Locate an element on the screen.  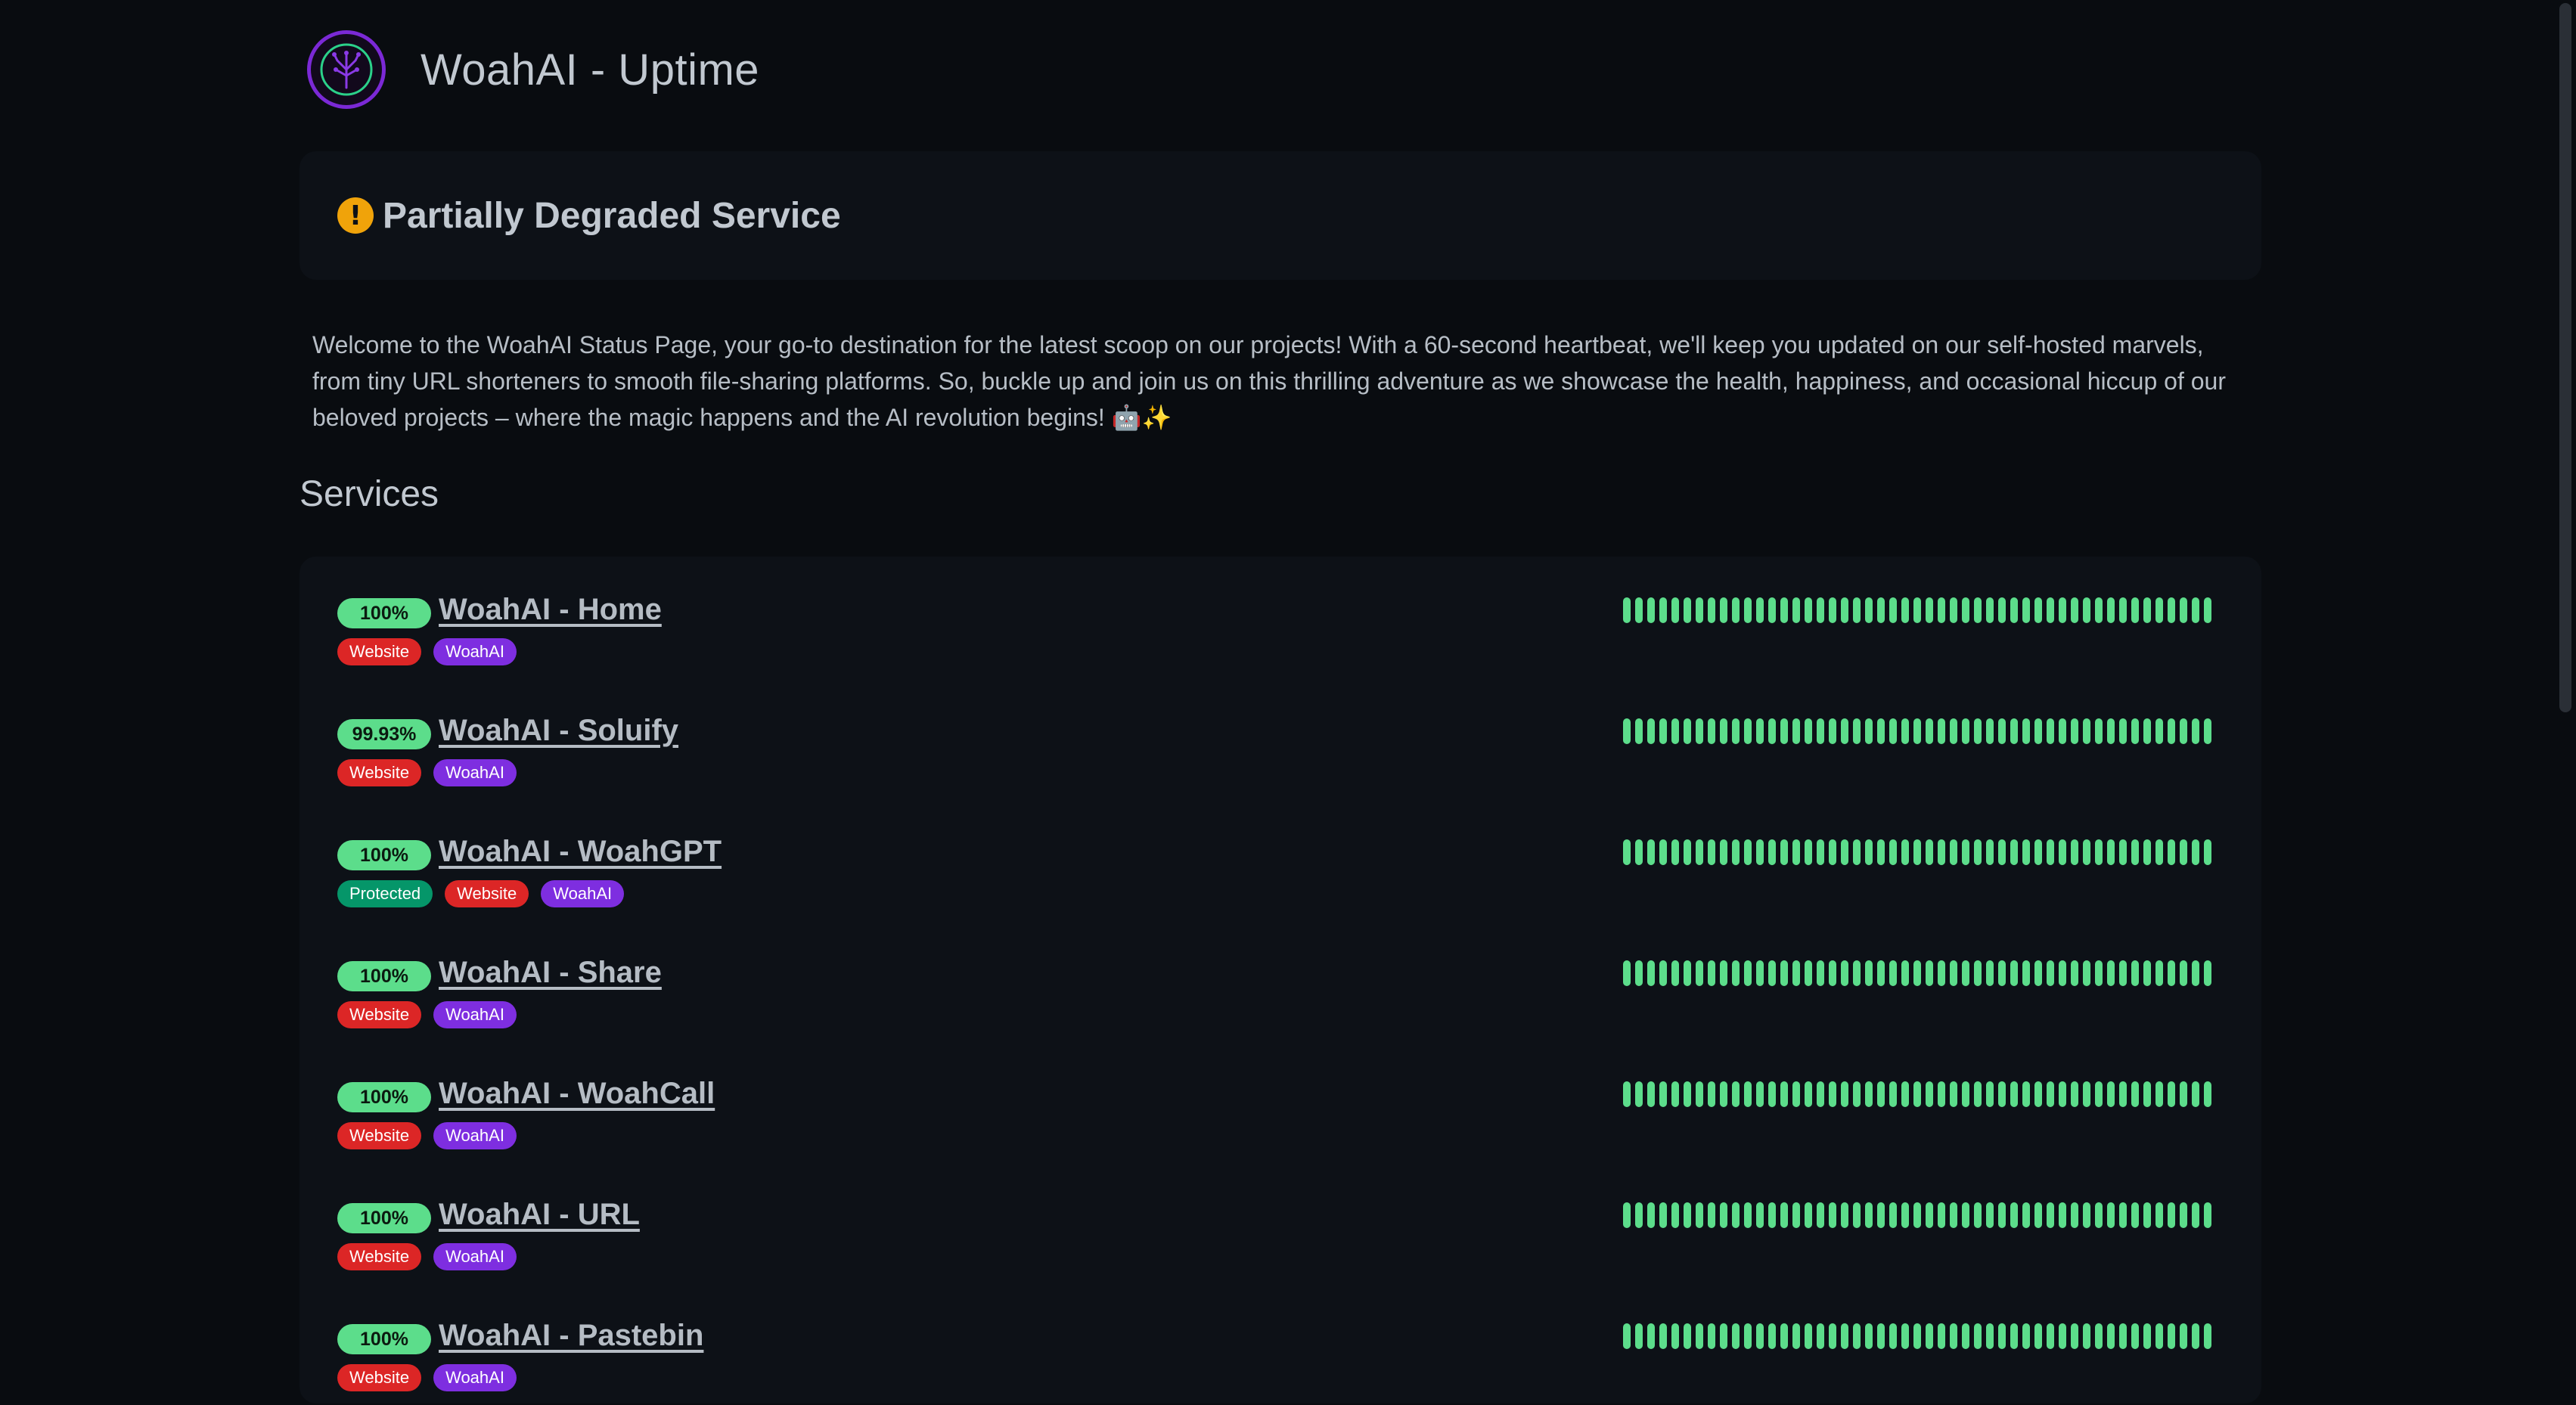
service-name-link: WoahAI - WoahGPT is located at coordinates (580, 852).